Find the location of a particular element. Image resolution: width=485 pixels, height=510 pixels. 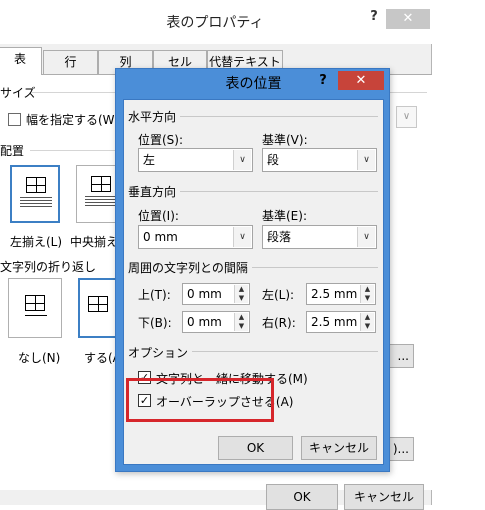

h-reference-label: 基準(V): is located at coordinates (285, 140).